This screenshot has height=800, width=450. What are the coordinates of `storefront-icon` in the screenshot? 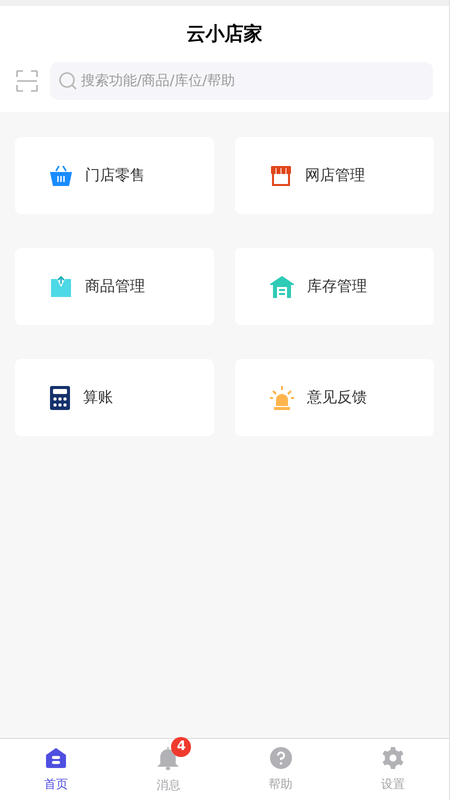 It's located at (281, 176).